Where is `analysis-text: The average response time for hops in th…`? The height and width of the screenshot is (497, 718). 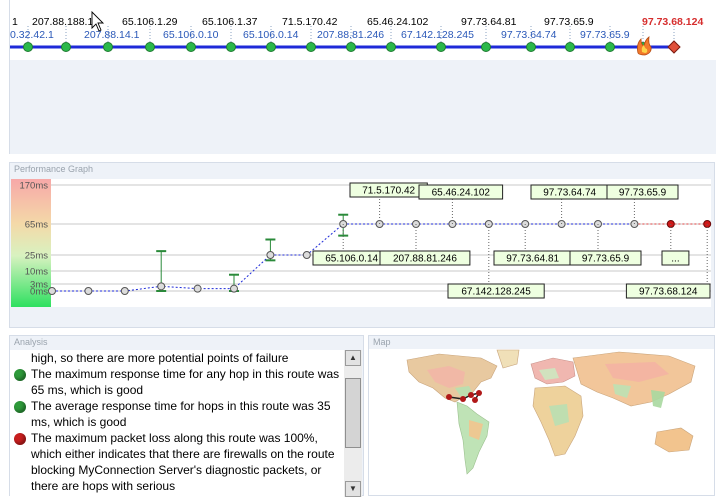
analysis-text: The average response time for hops in th… is located at coordinates (181, 414).